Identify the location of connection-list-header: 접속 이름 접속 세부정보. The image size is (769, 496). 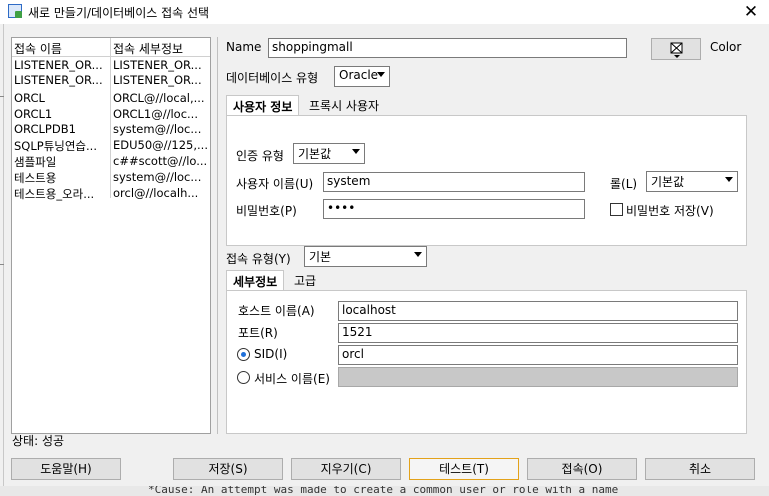
(111, 47).